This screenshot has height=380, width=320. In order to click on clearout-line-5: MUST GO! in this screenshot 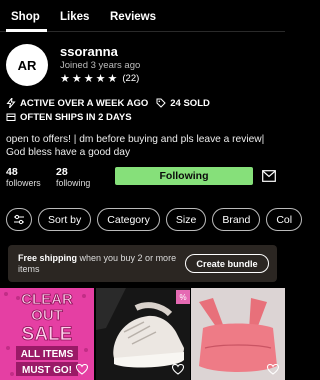, I will do `click(47, 370)`.